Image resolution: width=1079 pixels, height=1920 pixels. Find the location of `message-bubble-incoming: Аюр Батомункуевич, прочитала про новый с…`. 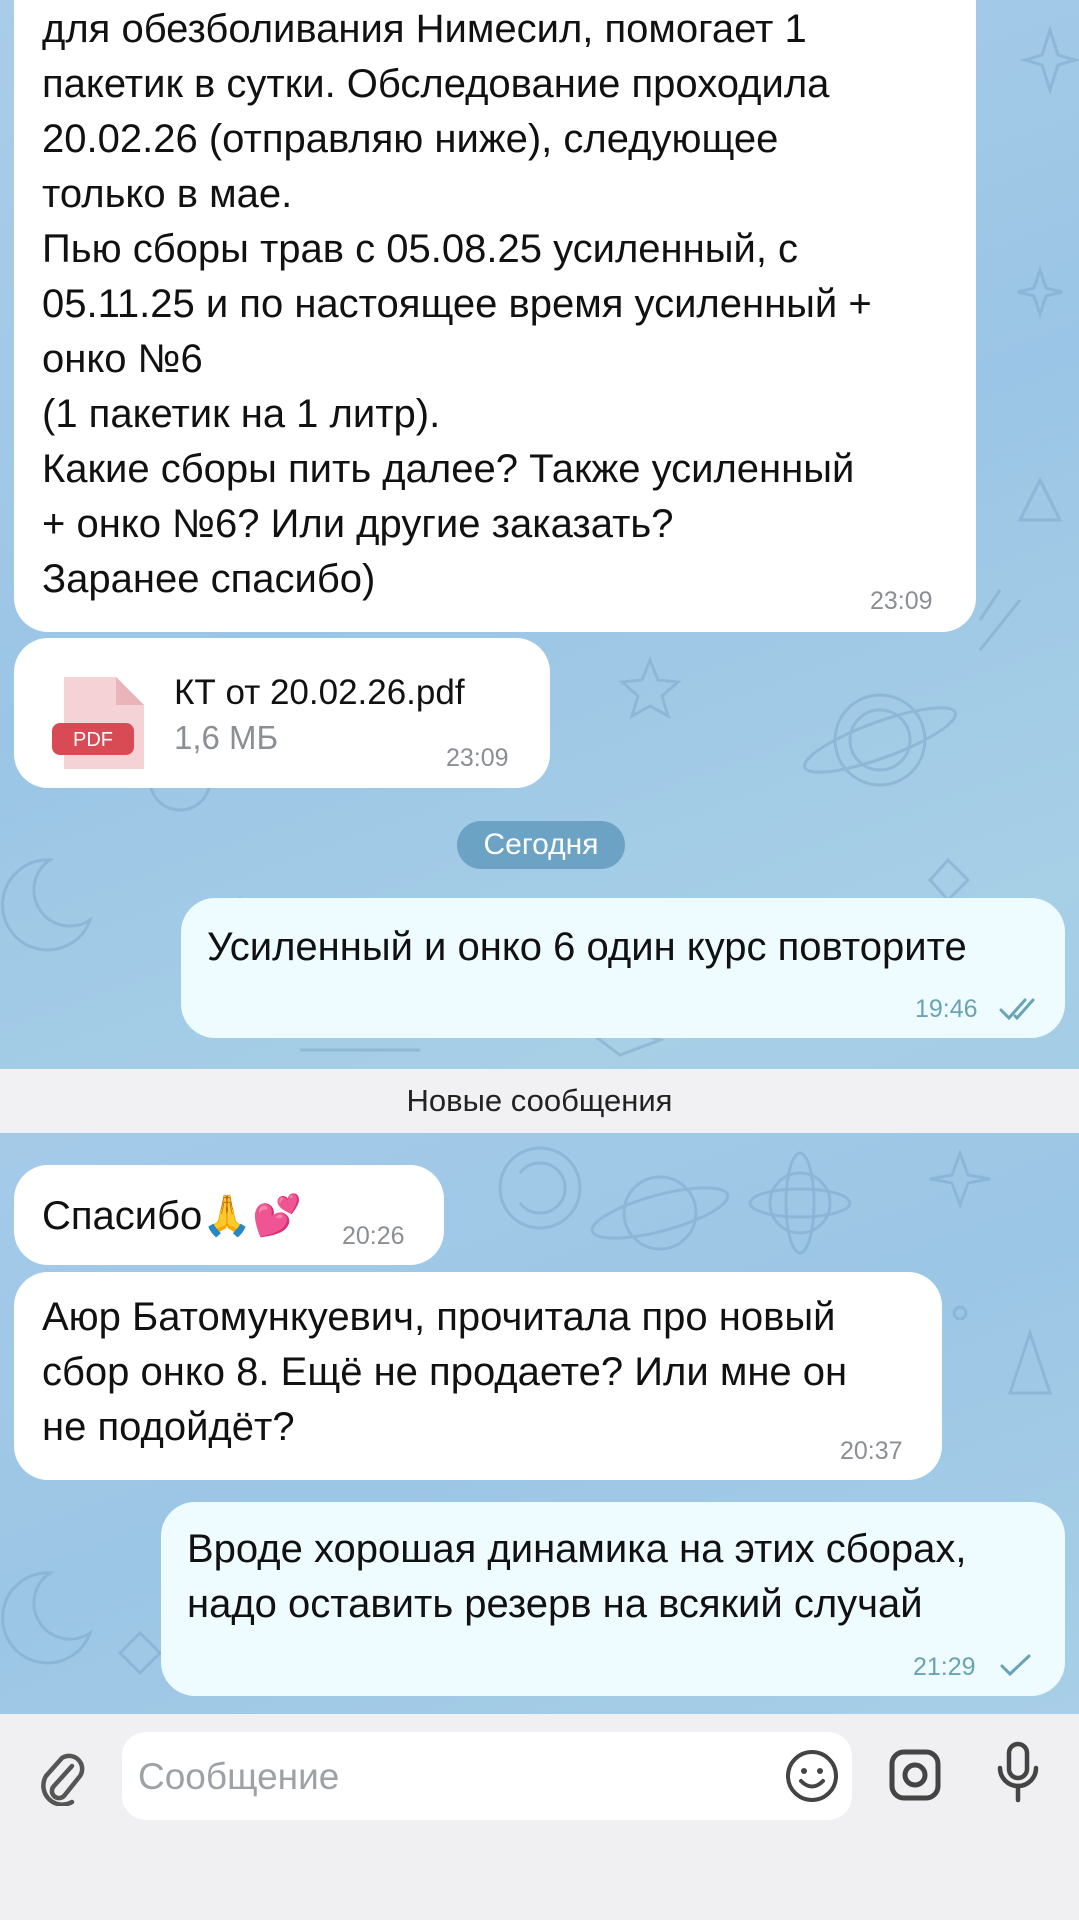

message-bubble-incoming: Аюр Батомункуевич, прочитала про новый с… is located at coordinates (478, 1376).